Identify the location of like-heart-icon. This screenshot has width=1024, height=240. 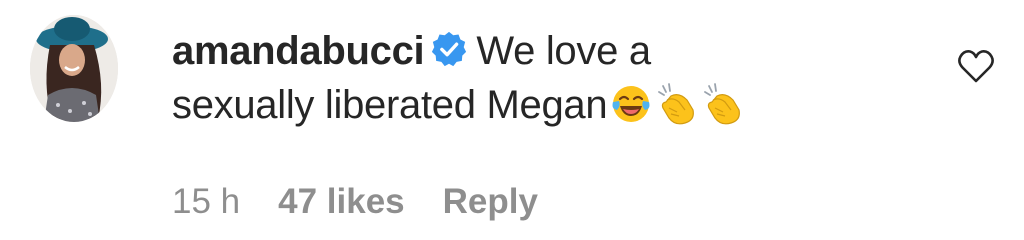
(976, 66).